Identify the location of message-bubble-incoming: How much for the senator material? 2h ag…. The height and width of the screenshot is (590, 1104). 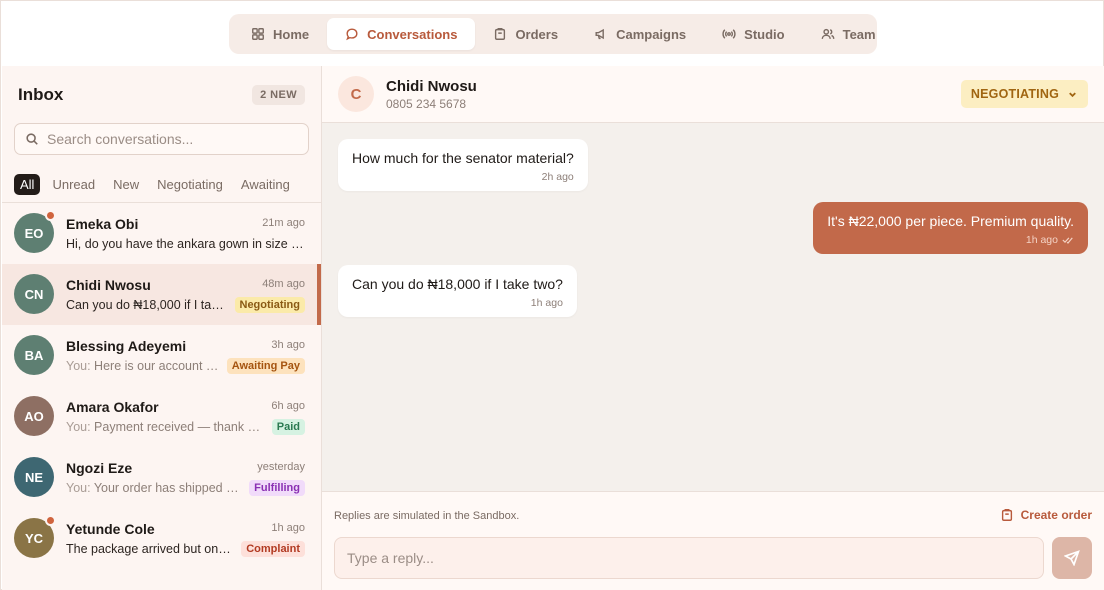
(463, 165).